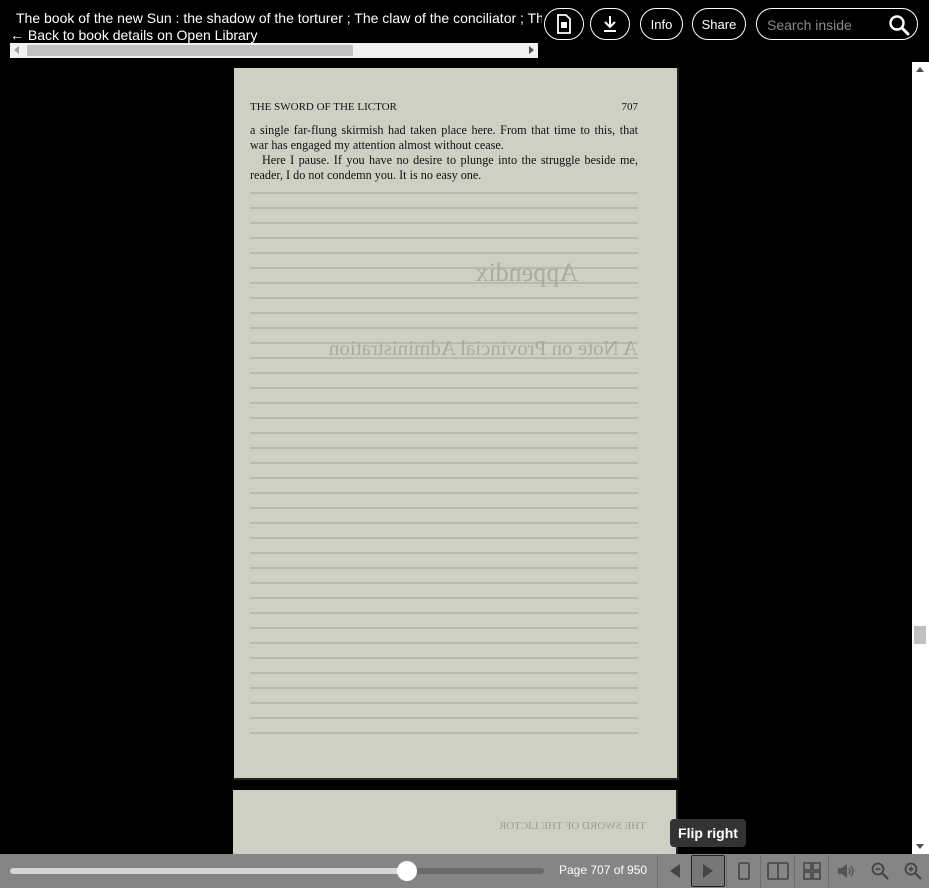 The width and height of the screenshot is (929, 888). What do you see at coordinates (719, 24) in the screenshot?
I see `share-button: Share` at bounding box center [719, 24].